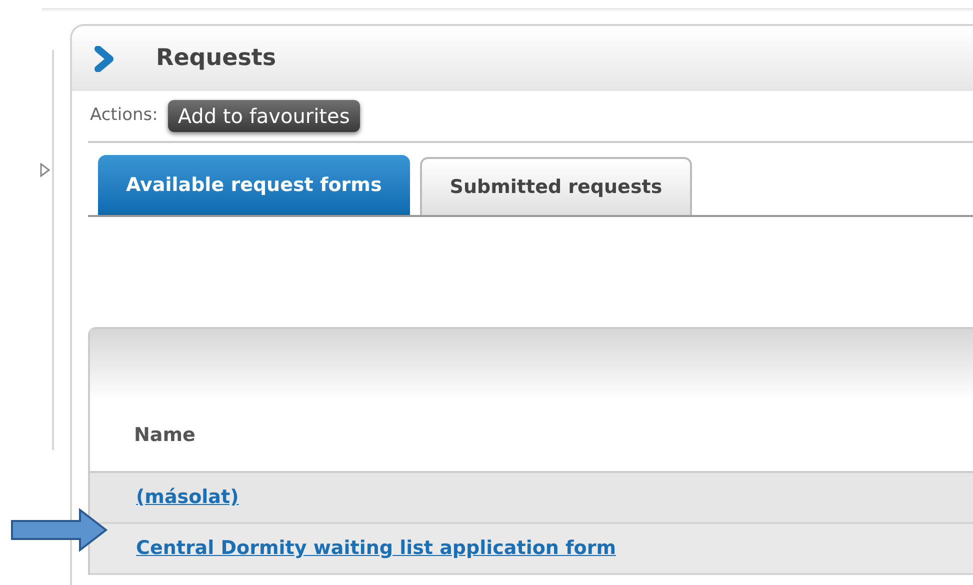 This screenshot has height=585, width=973. What do you see at coordinates (264, 116) in the screenshot?
I see `add-to-favourites-button: Add to favourites` at bounding box center [264, 116].